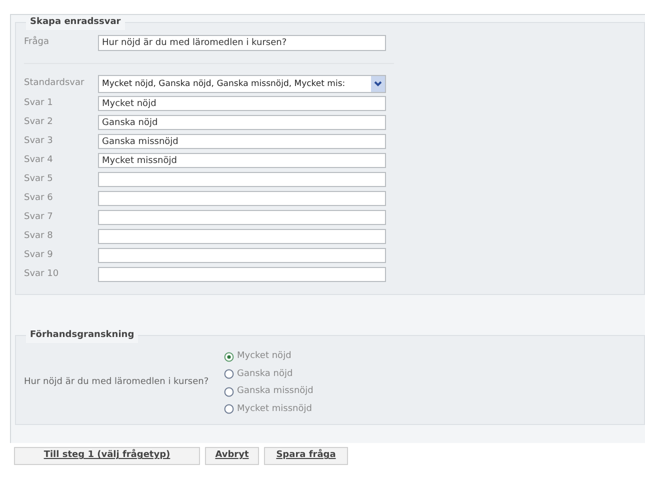  What do you see at coordinates (242, 141) in the screenshot?
I see `input-field: Ganska missnöjd` at bounding box center [242, 141].